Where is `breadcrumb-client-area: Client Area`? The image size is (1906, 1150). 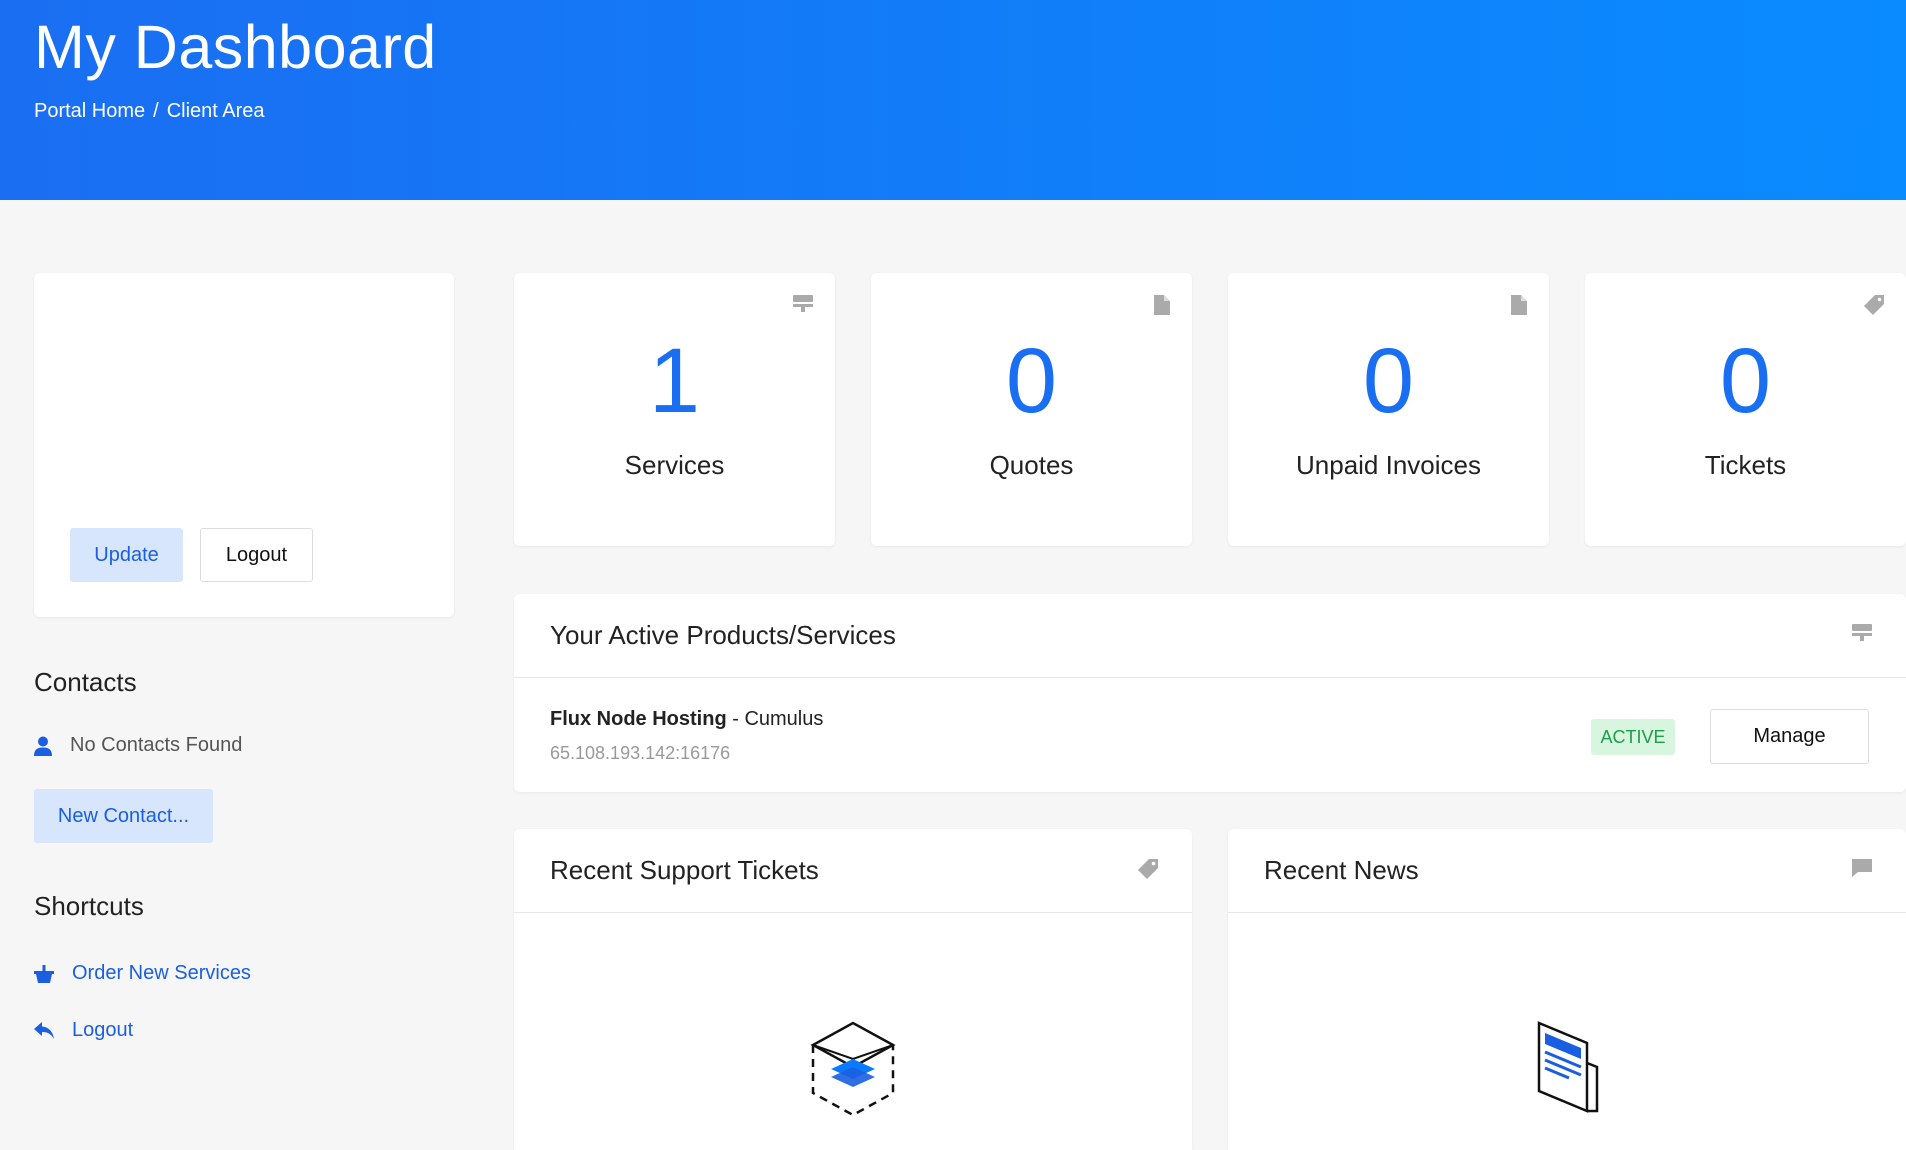
breadcrumb-client-area: Client Area is located at coordinates (215, 111).